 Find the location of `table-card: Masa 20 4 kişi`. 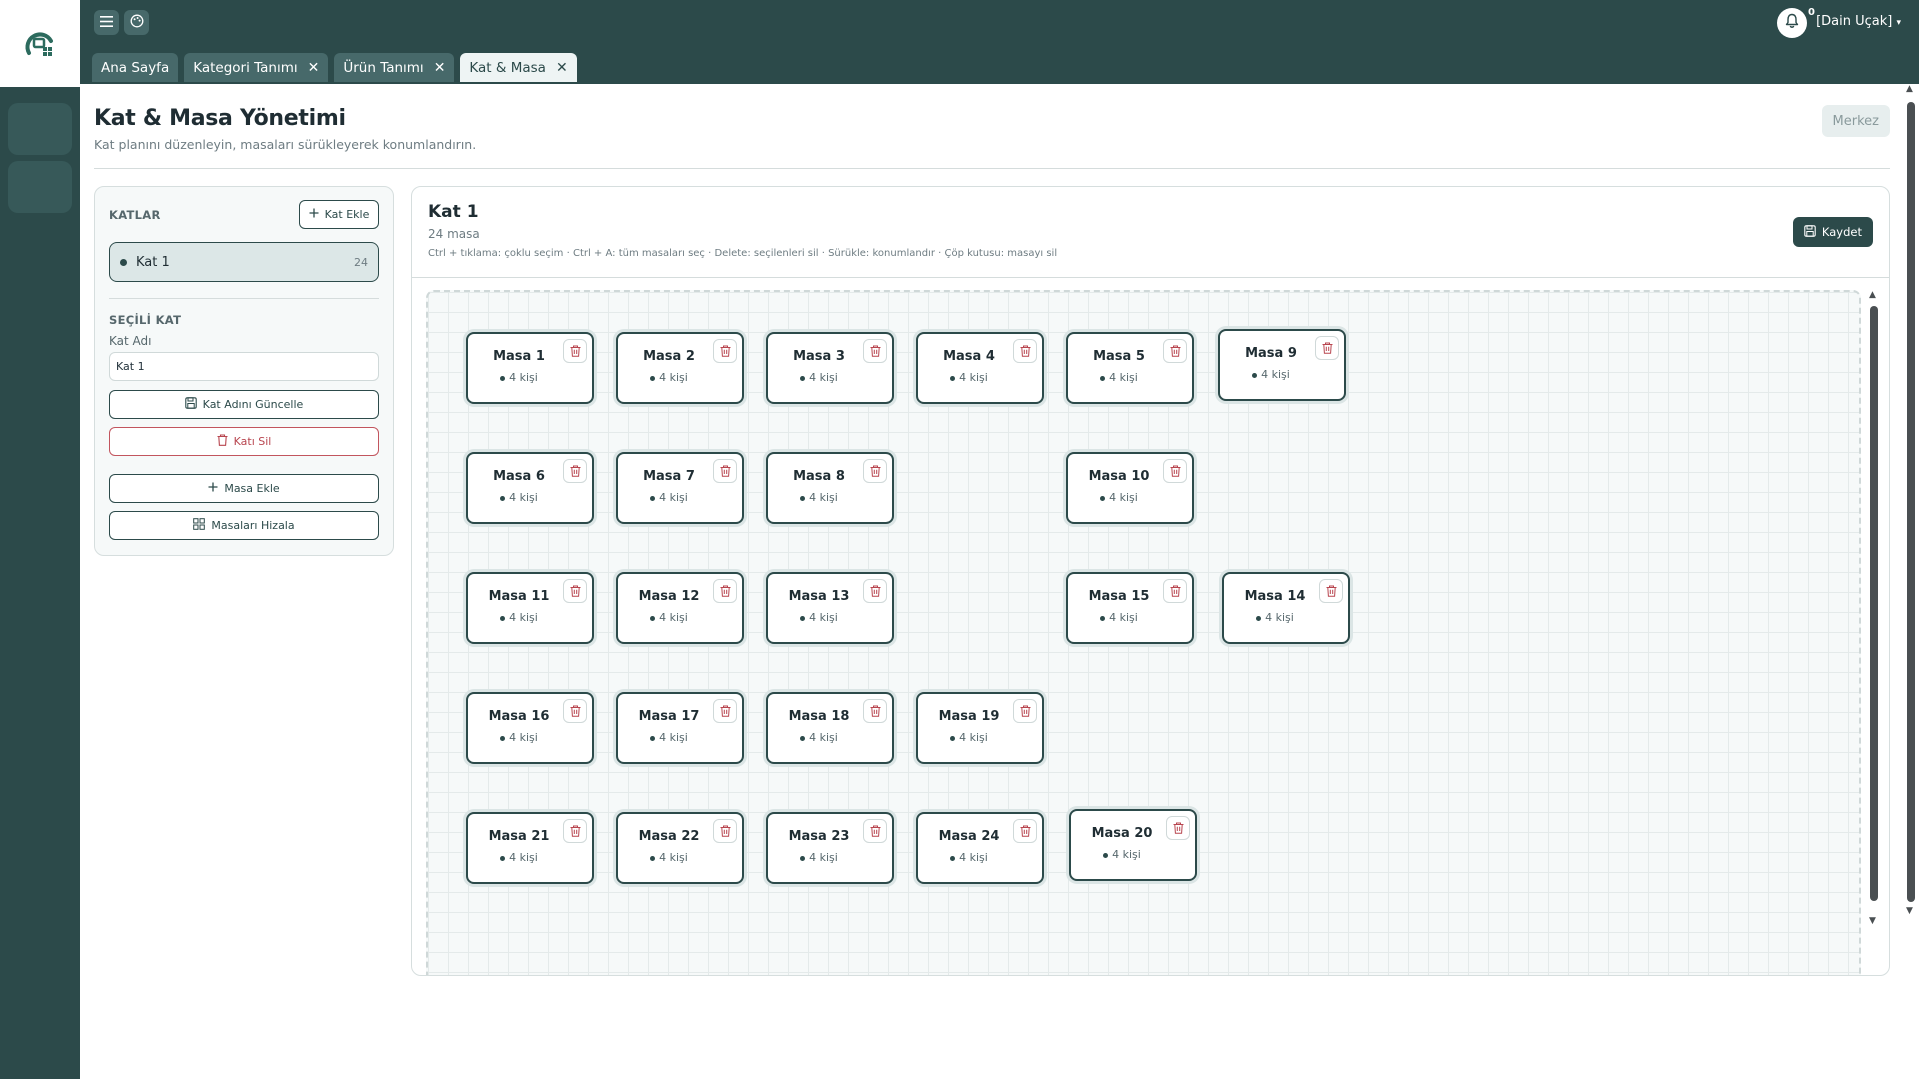

table-card: Masa 20 4 kişi is located at coordinates (1133, 845).